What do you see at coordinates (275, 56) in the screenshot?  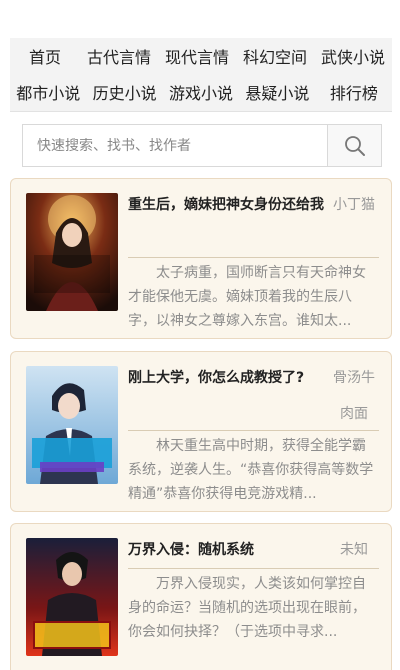 I see `nav-scifi: 科幻空间` at bounding box center [275, 56].